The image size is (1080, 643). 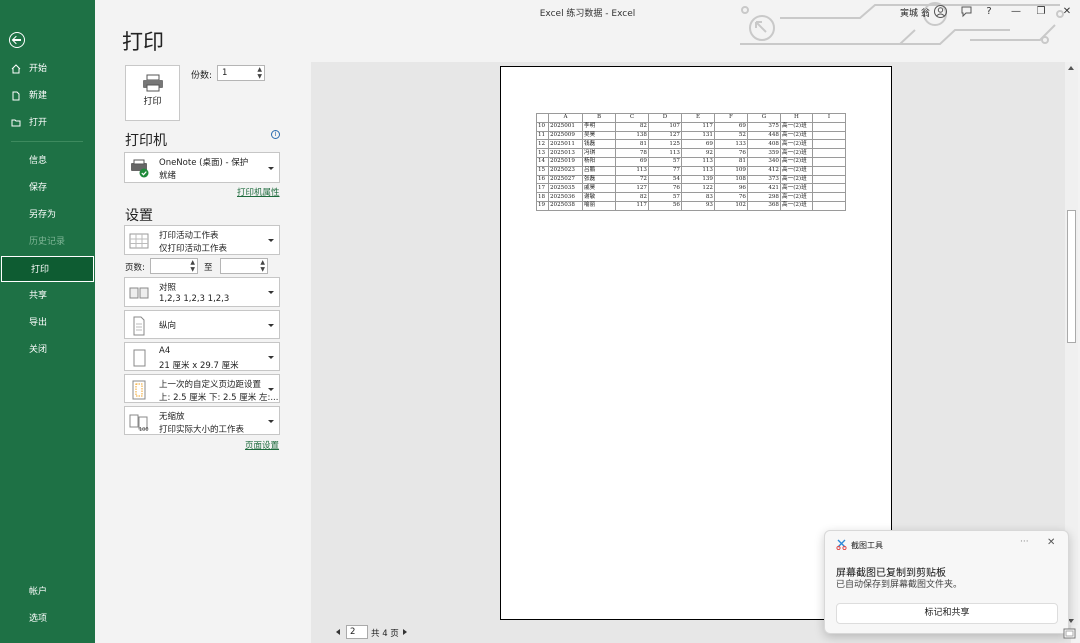 I want to click on table-cell: 2025035, so click(x=565, y=188).